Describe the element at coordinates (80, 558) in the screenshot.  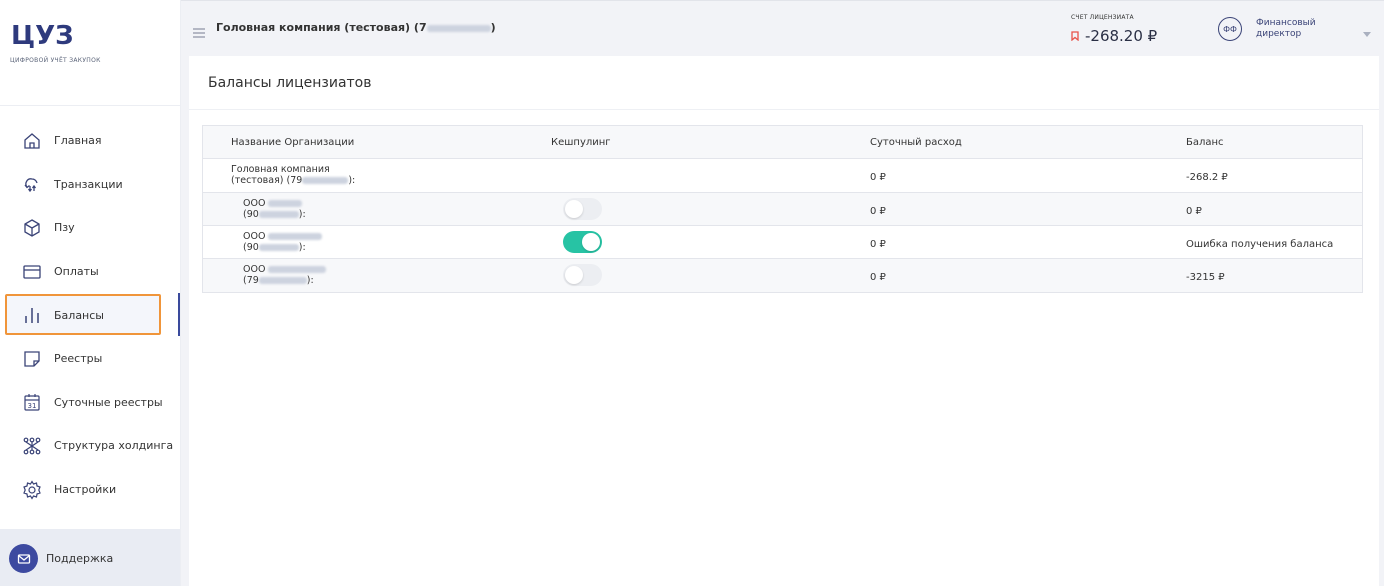
I see `support-label: Поддержка` at that location.